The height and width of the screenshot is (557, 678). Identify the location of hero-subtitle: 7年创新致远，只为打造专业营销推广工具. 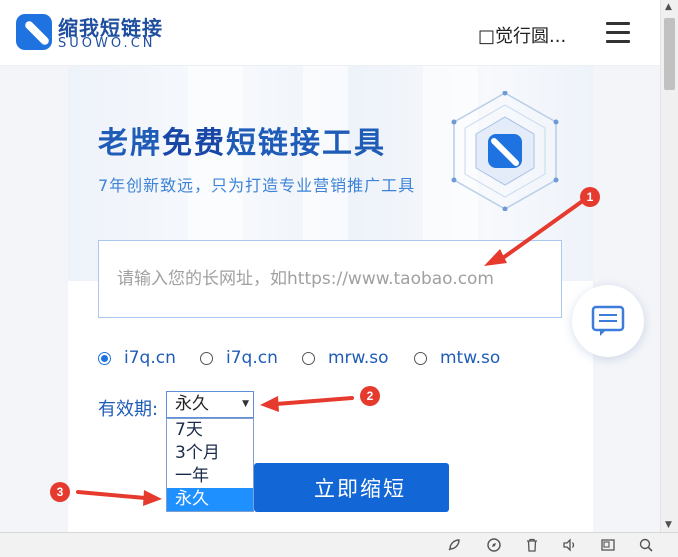
(257, 185).